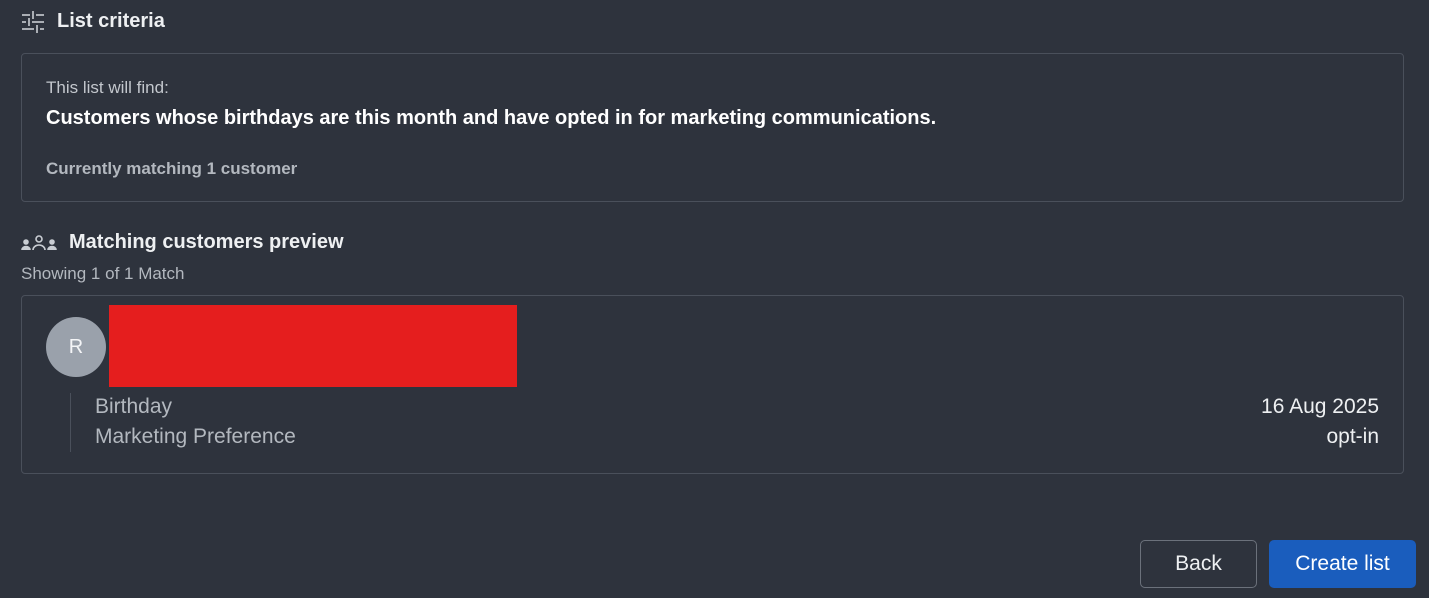 The image size is (1429, 598). I want to click on detail-value: 16 Aug 2025, so click(1320, 406).